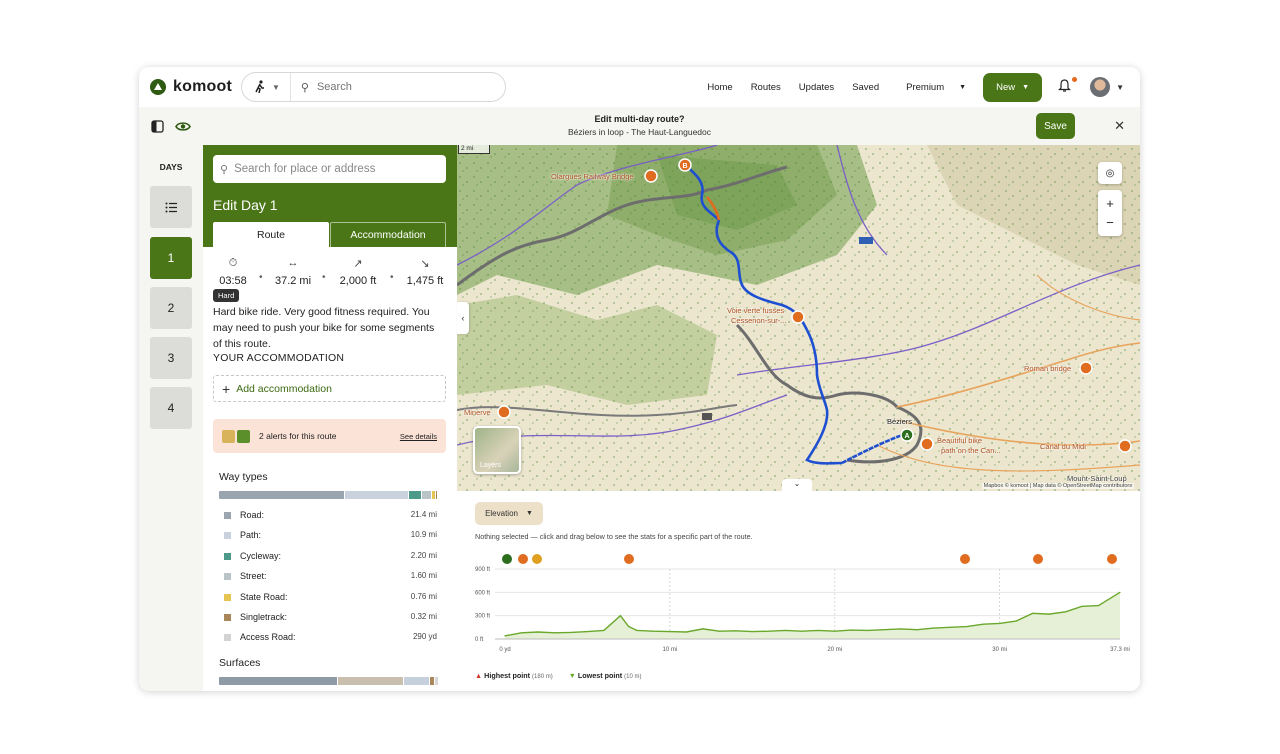  What do you see at coordinates (1100, 87) in the screenshot?
I see `avatar` at bounding box center [1100, 87].